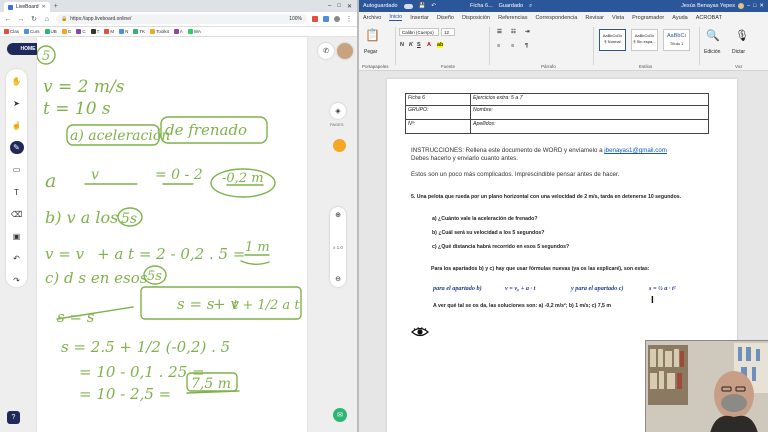 The height and width of the screenshot is (432, 768). I want to click on pilcrow-icon: ¶, so click(526, 46).